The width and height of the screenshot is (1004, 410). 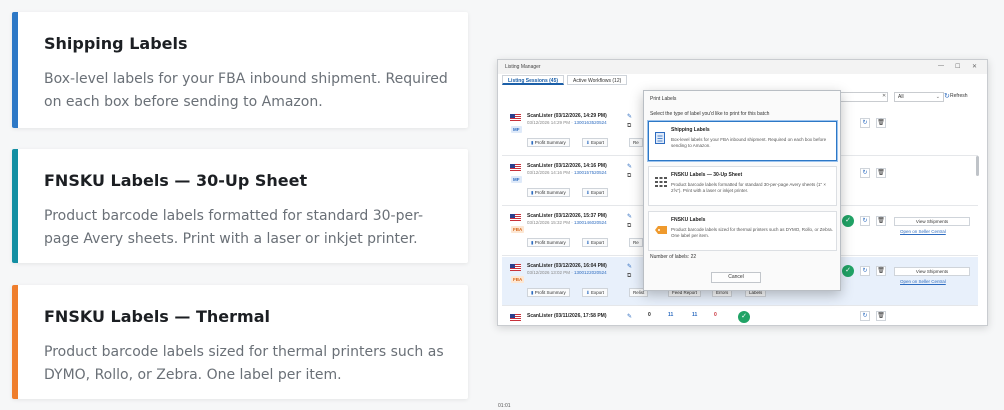 What do you see at coordinates (957, 66) in the screenshot?
I see `maximize-icon: ☐` at bounding box center [957, 66].